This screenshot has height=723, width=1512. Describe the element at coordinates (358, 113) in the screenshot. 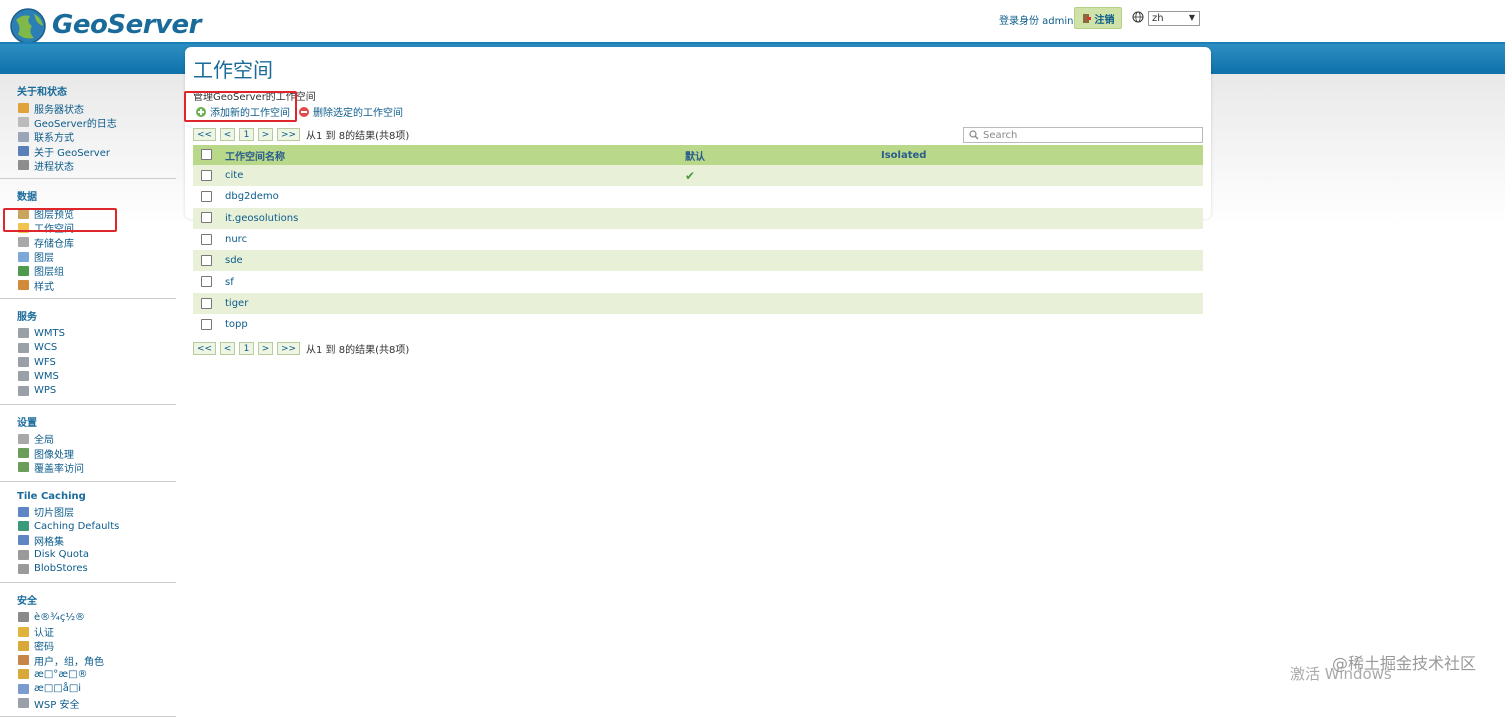

I see `remove-workspace-label: 删除选定的工作空间` at that location.